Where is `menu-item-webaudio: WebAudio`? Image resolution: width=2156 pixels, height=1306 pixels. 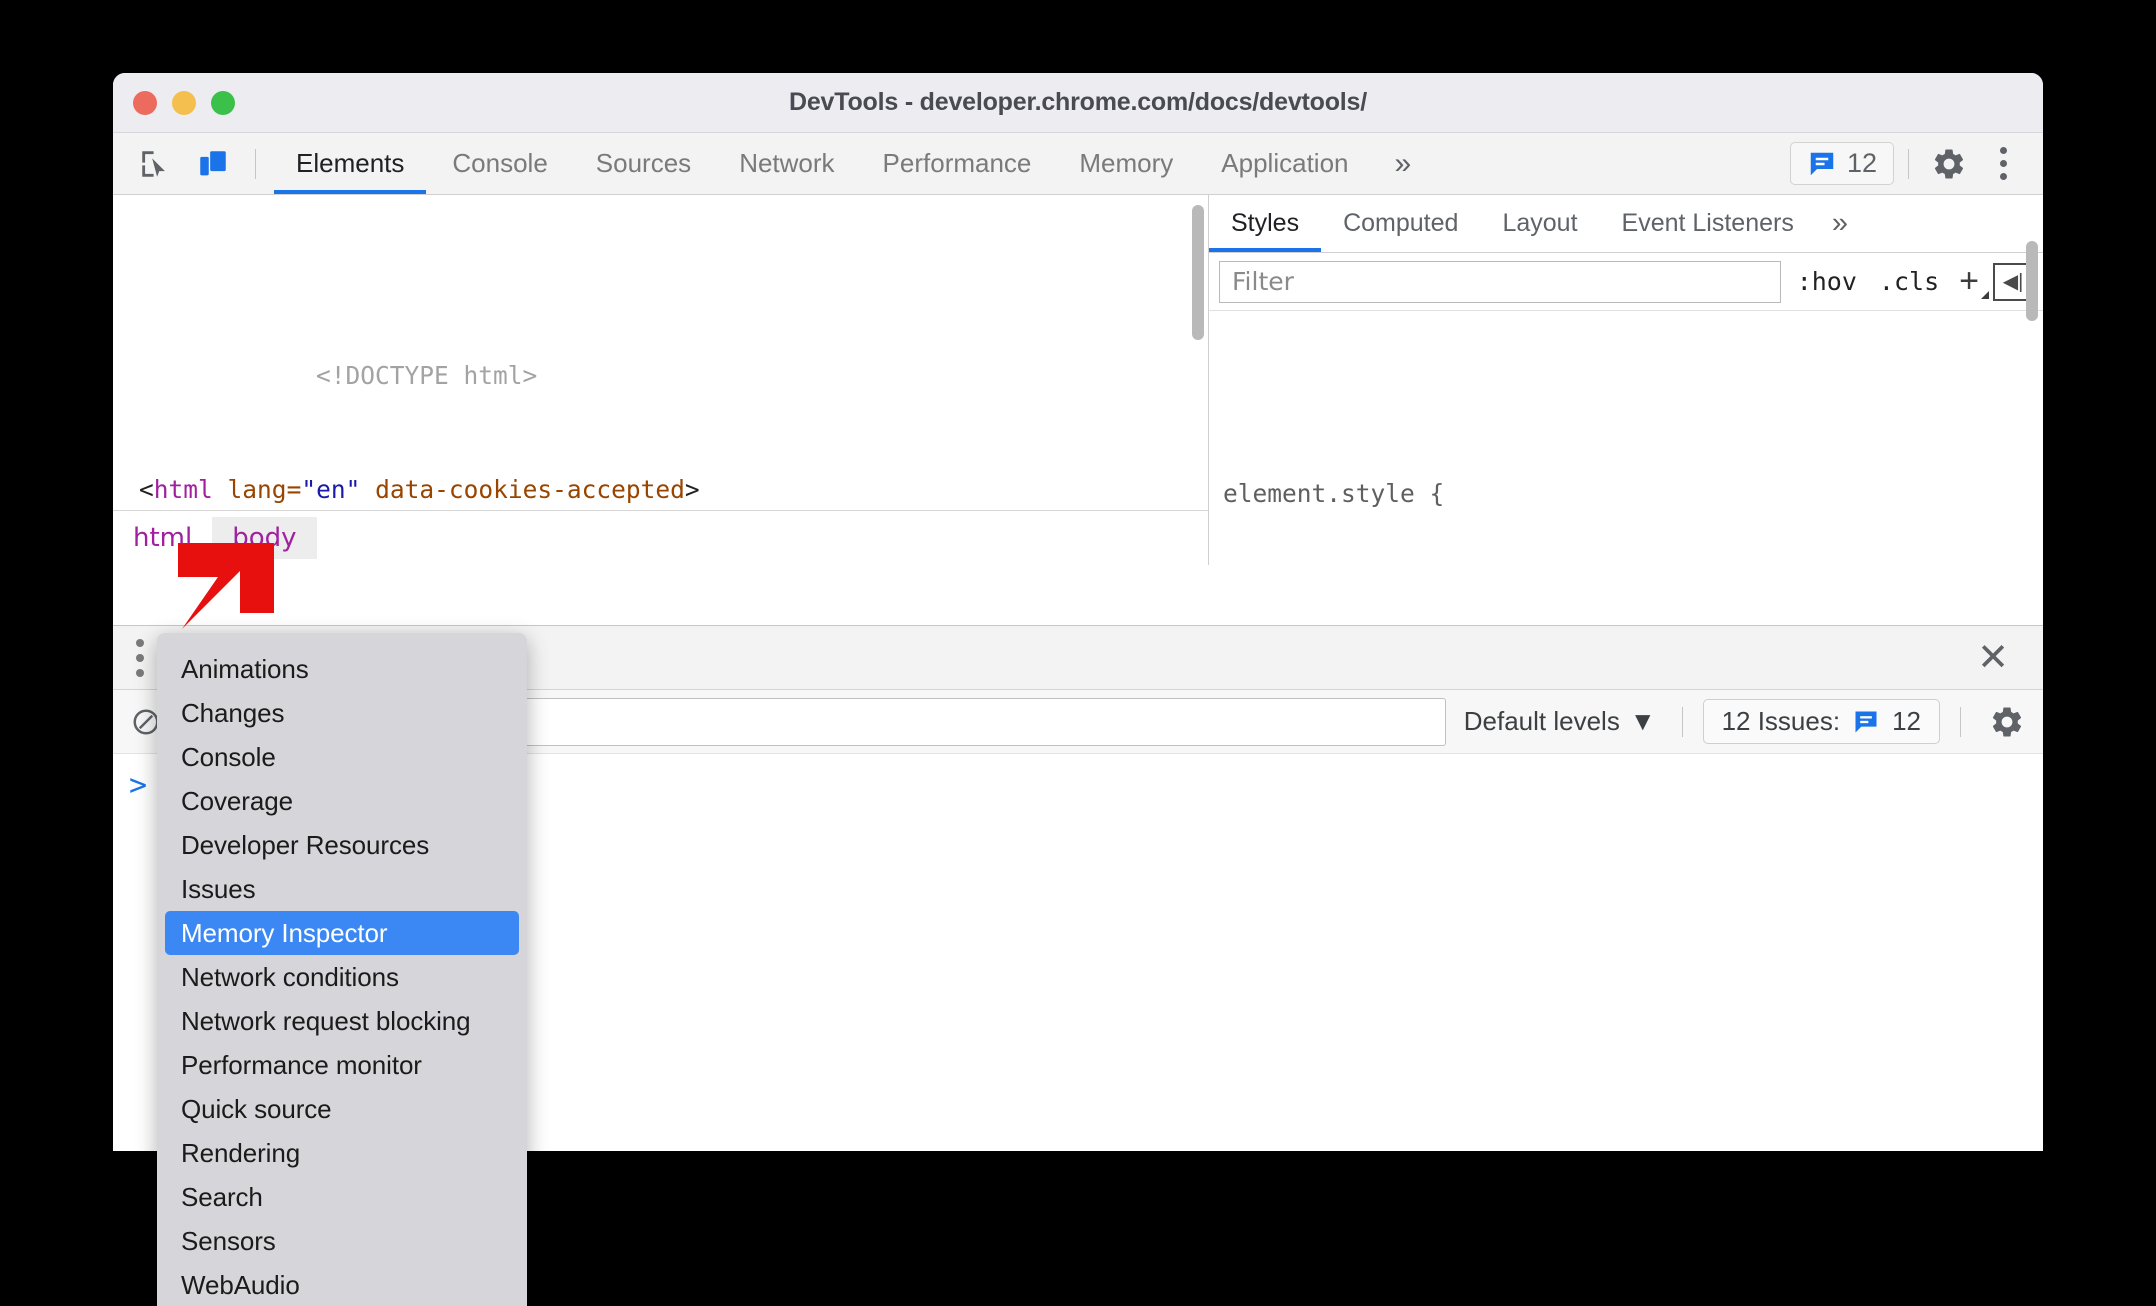 menu-item-webaudio: WebAudio is located at coordinates (342, 1284).